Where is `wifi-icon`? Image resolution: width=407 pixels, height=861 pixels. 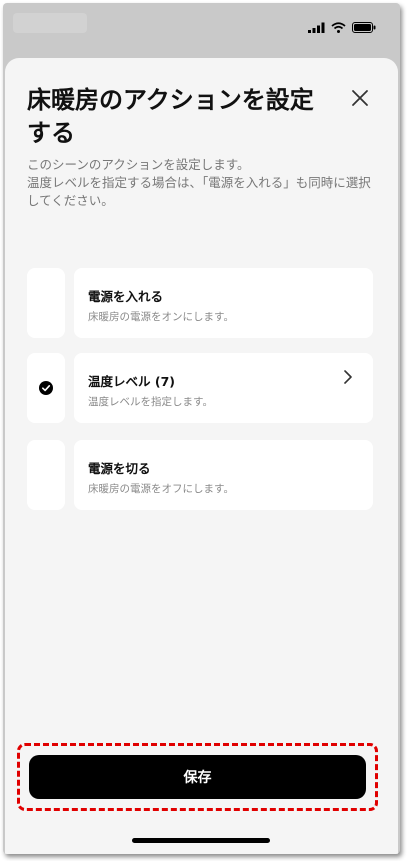
wifi-icon is located at coordinates (338, 27).